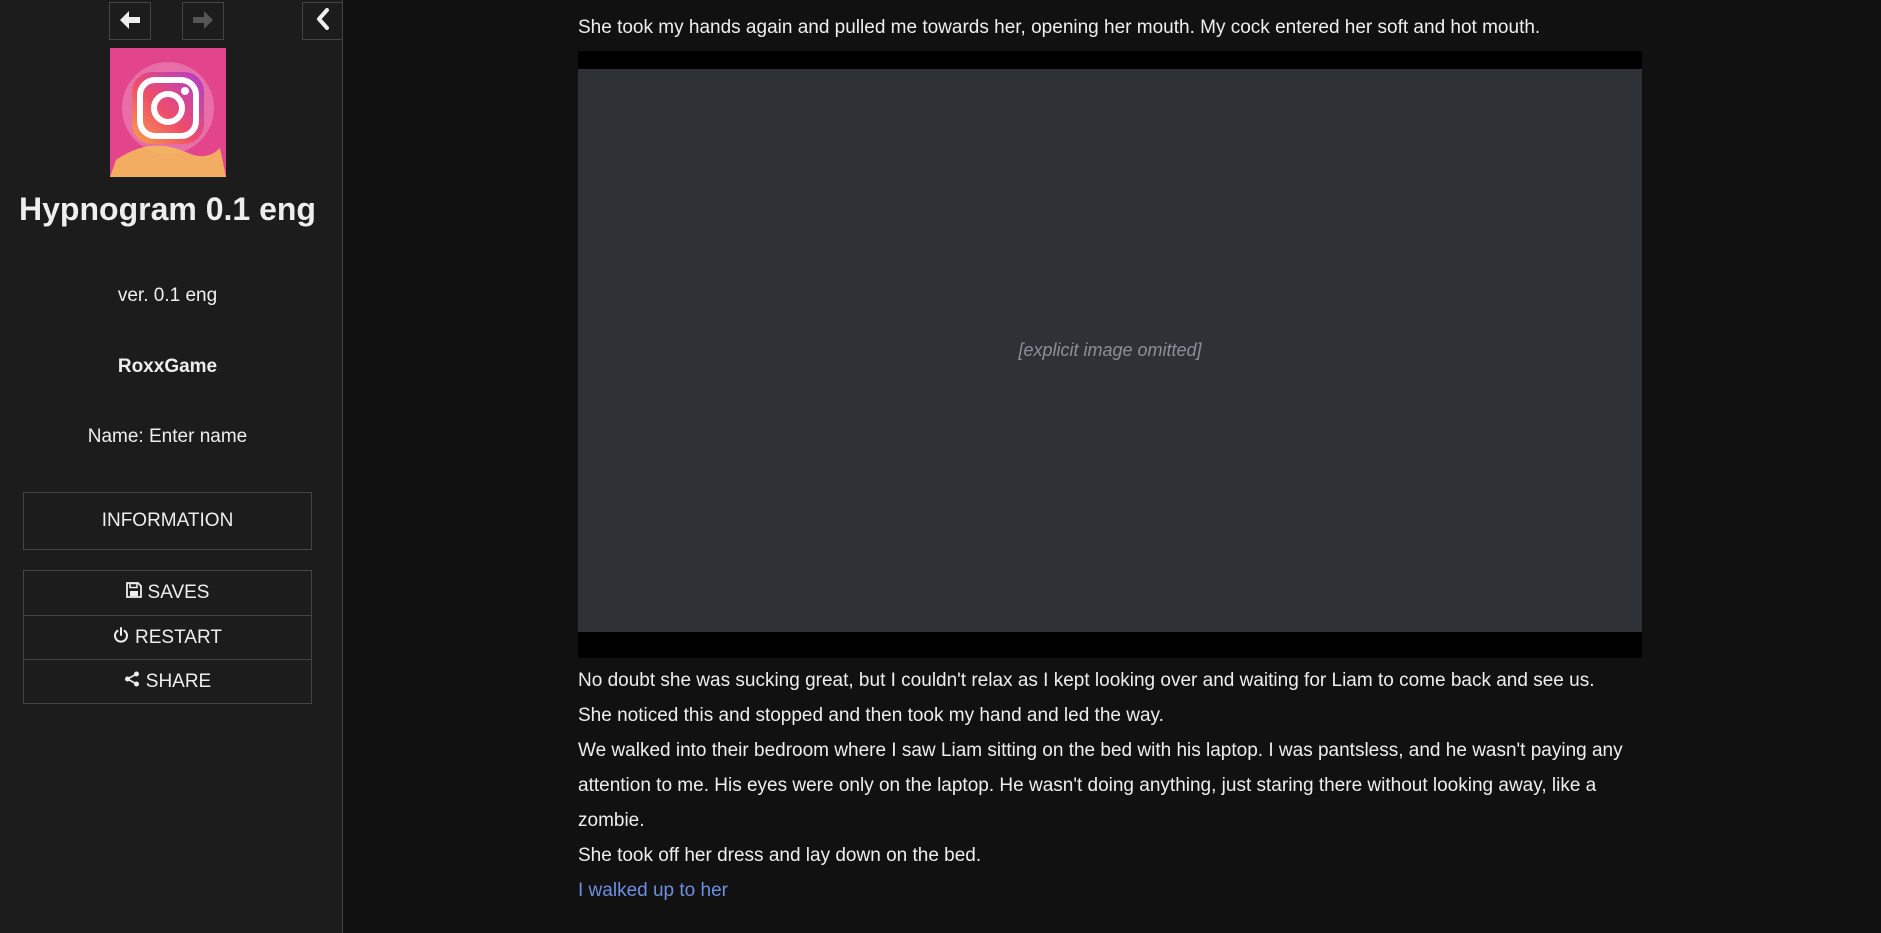 Image resolution: width=1881 pixels, height=933 pixels. I want to click on saves-label: SAVES, so click(178, 592).